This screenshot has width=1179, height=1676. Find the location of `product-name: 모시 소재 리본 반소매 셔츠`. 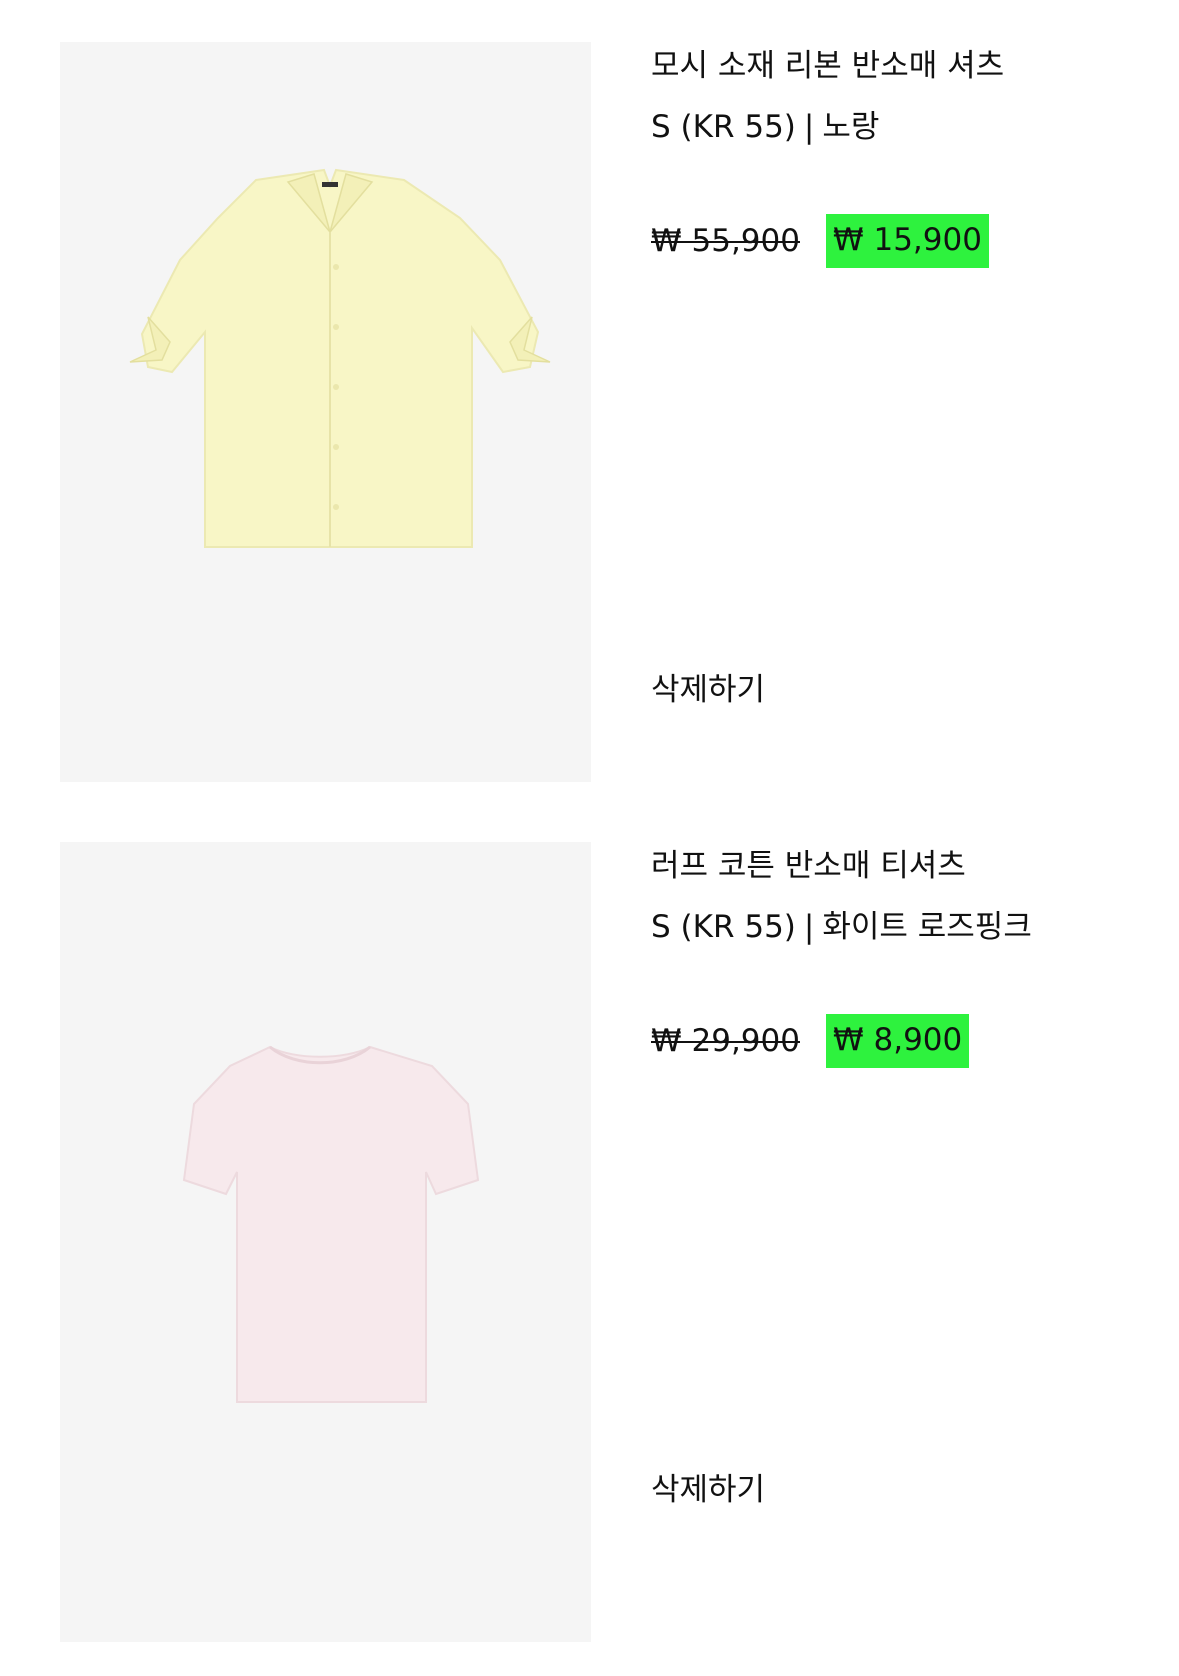

product-name: 모시 소재 리본 반소매 셔츠 is located at coordinates (827, 66).